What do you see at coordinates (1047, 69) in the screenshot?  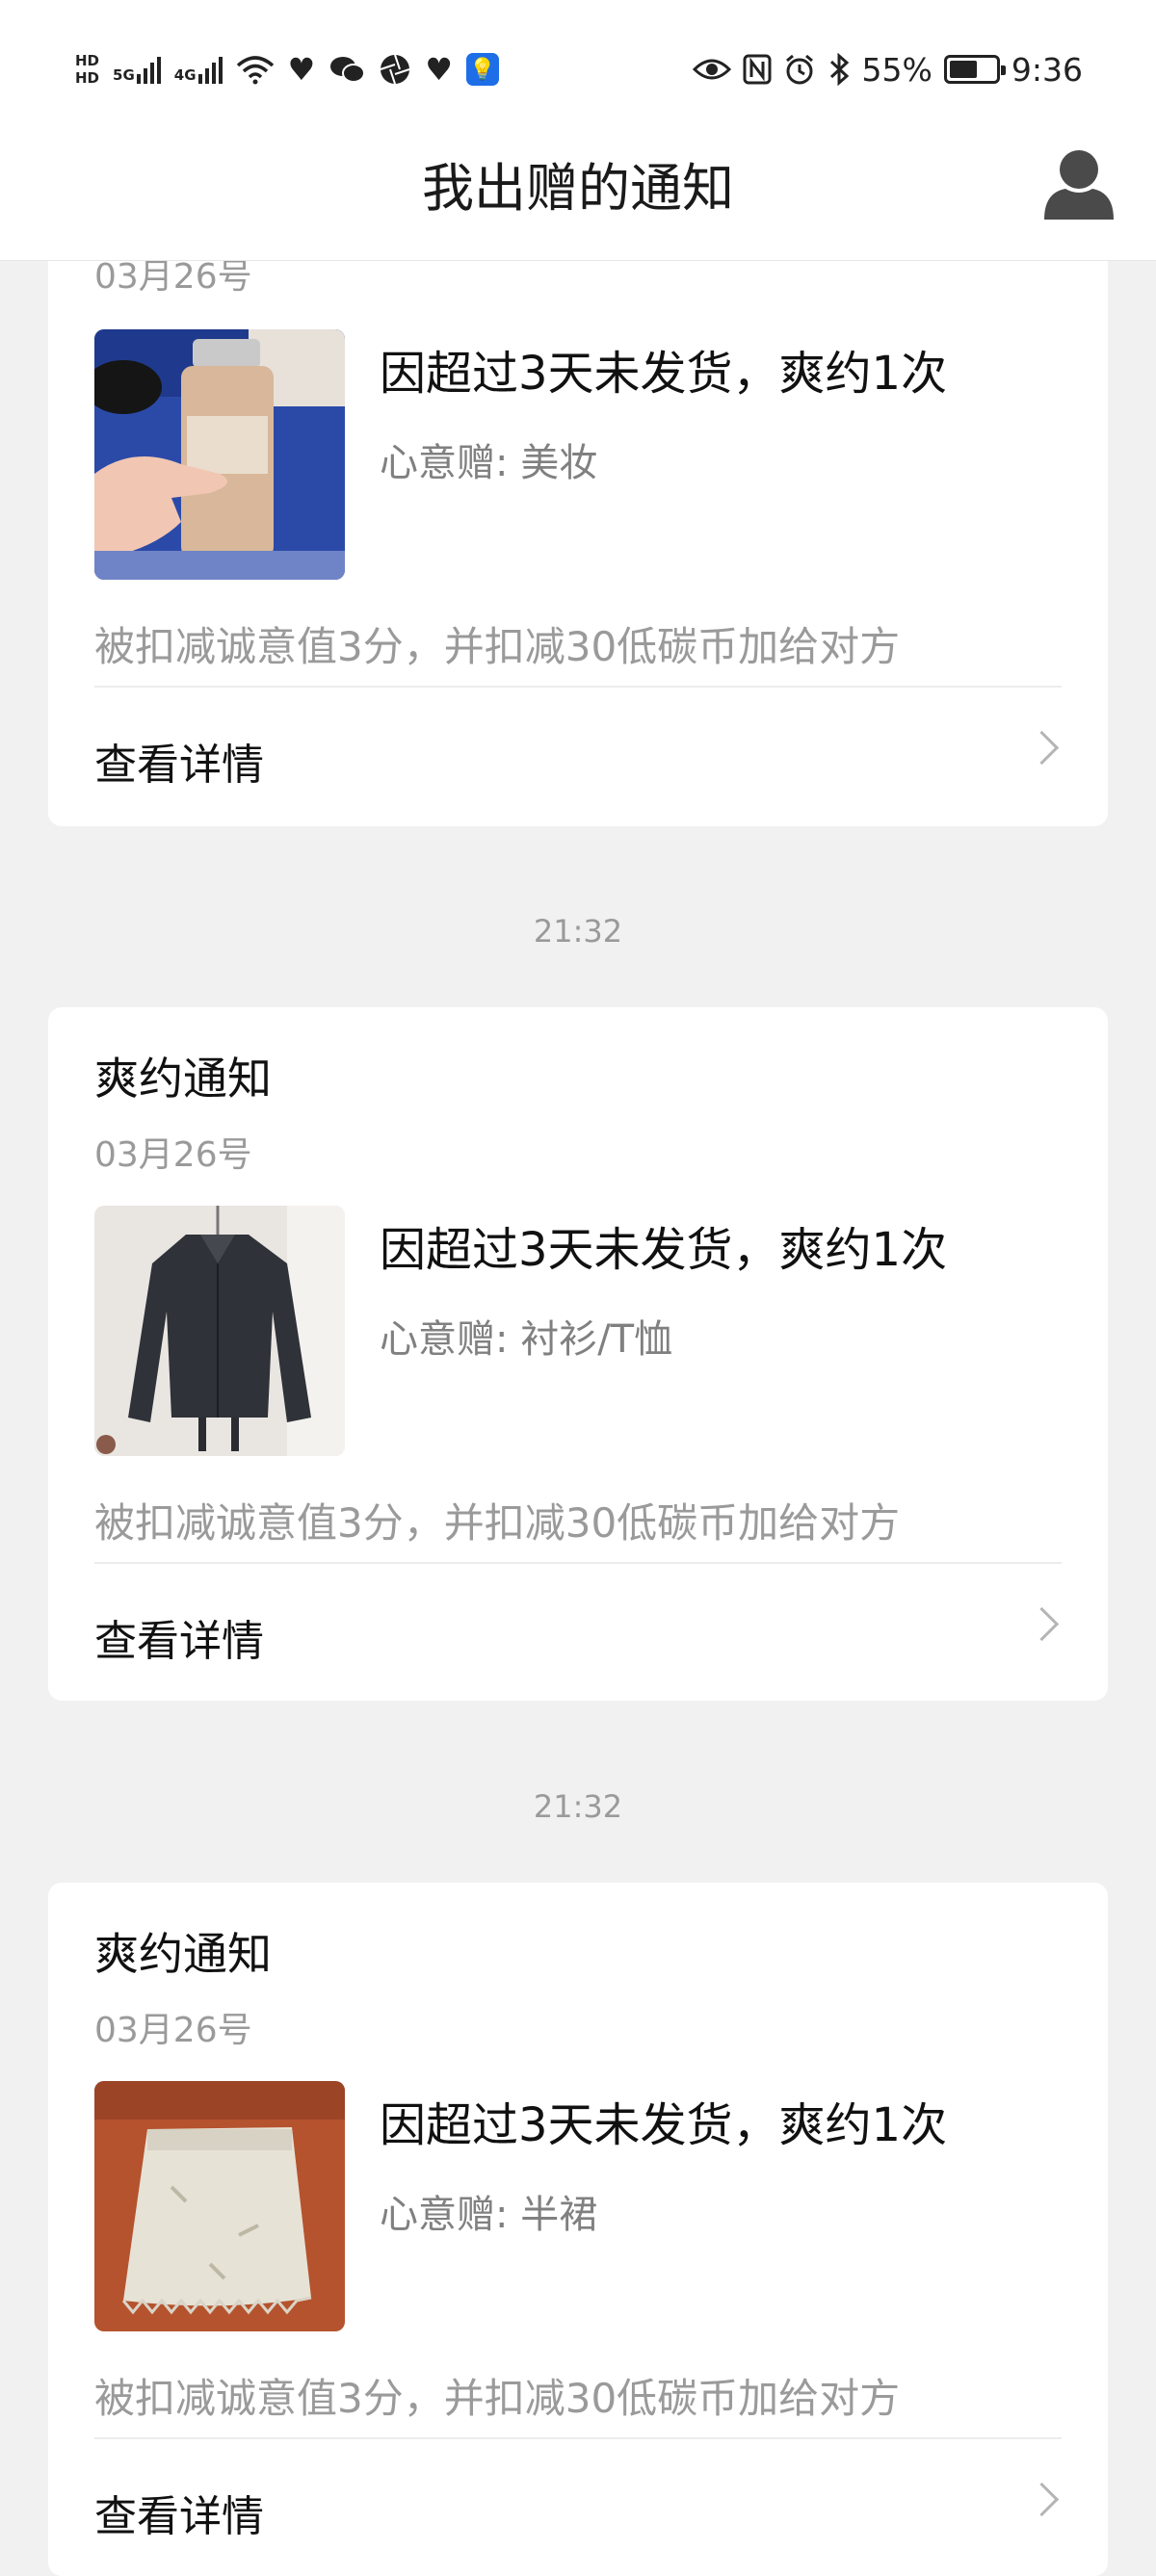 I see `clock: 9:36` at bounding box center [1047, 69].